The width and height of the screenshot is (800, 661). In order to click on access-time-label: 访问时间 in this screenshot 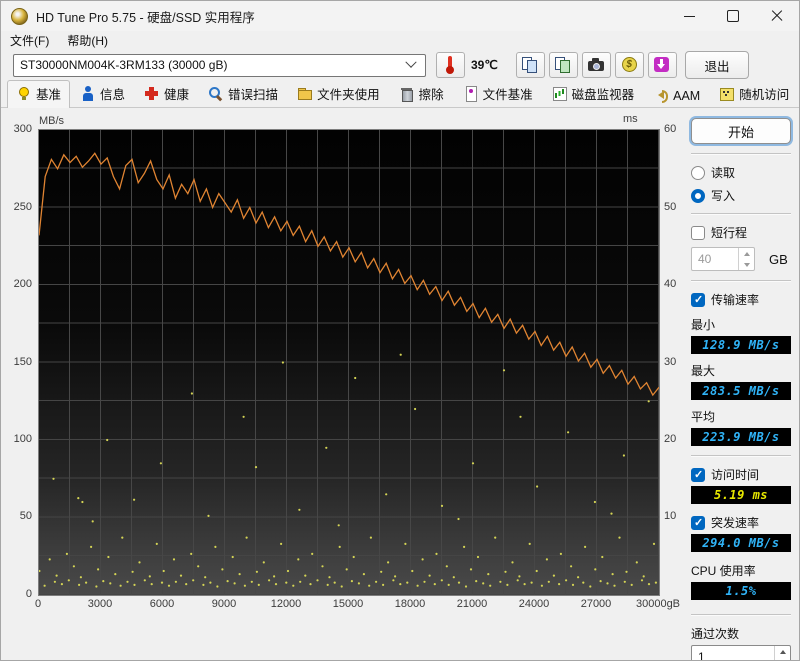, I will do `click(735, 475)`.